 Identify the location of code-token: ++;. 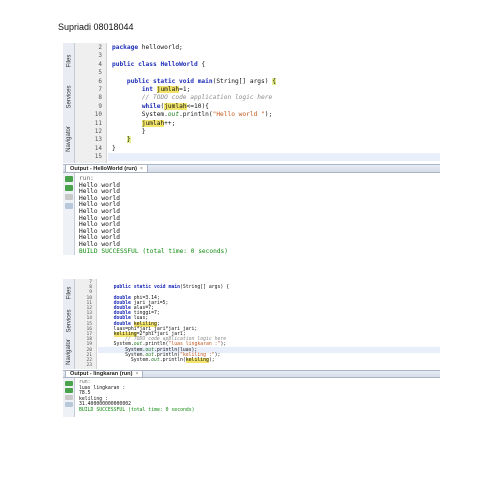
(170, 123).